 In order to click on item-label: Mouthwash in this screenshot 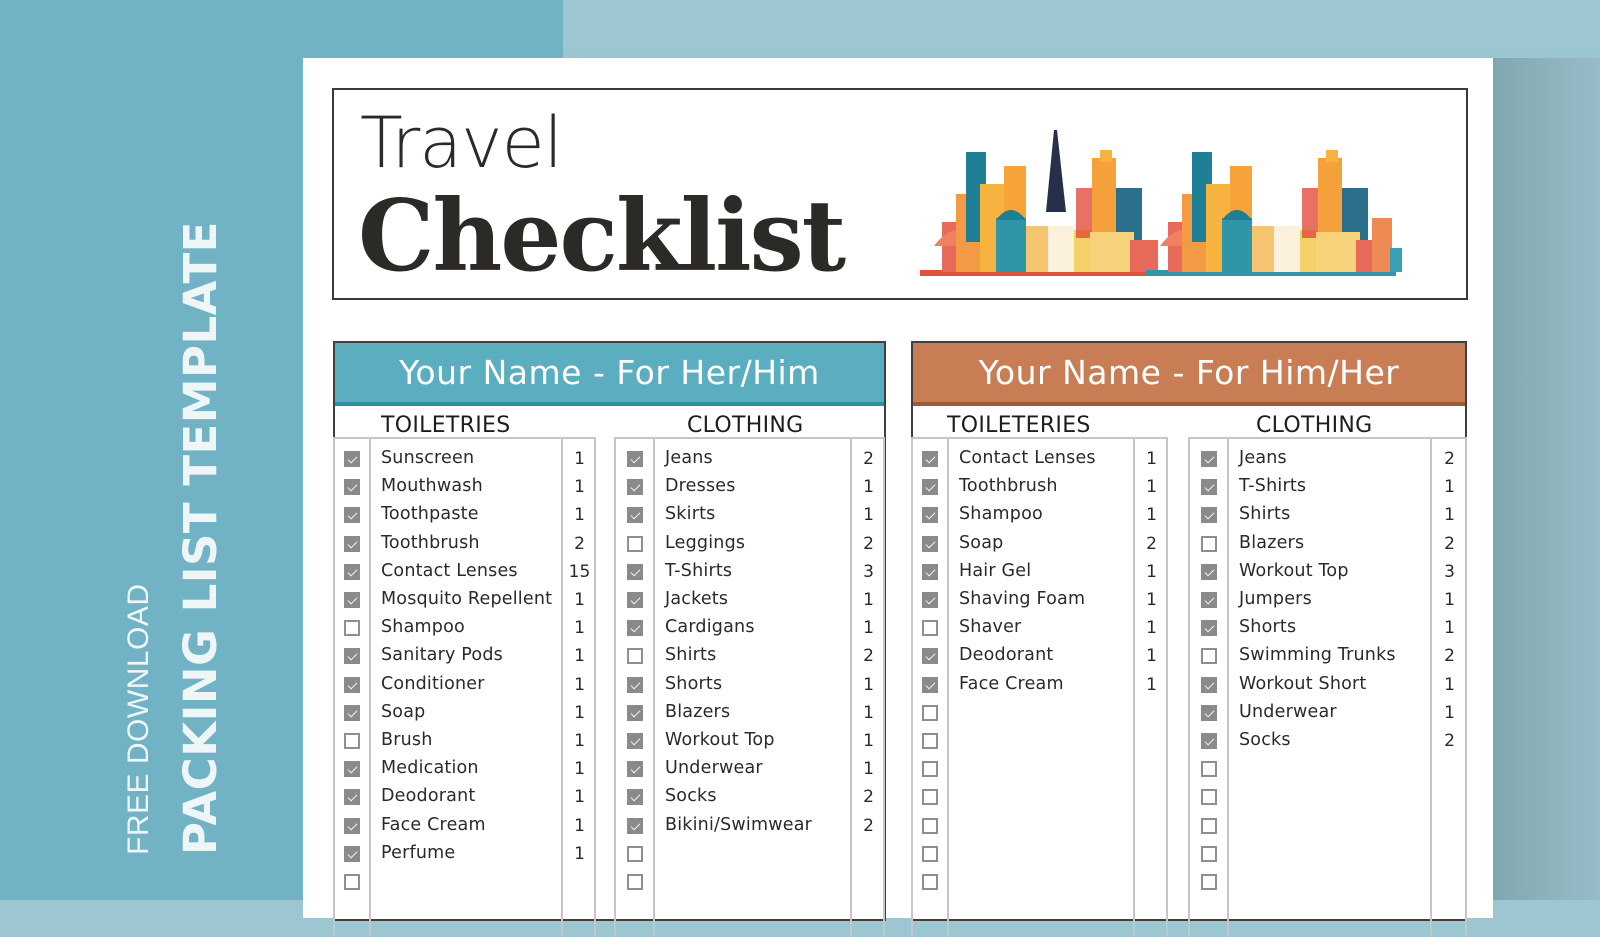, I will do `click(432, 486)`.